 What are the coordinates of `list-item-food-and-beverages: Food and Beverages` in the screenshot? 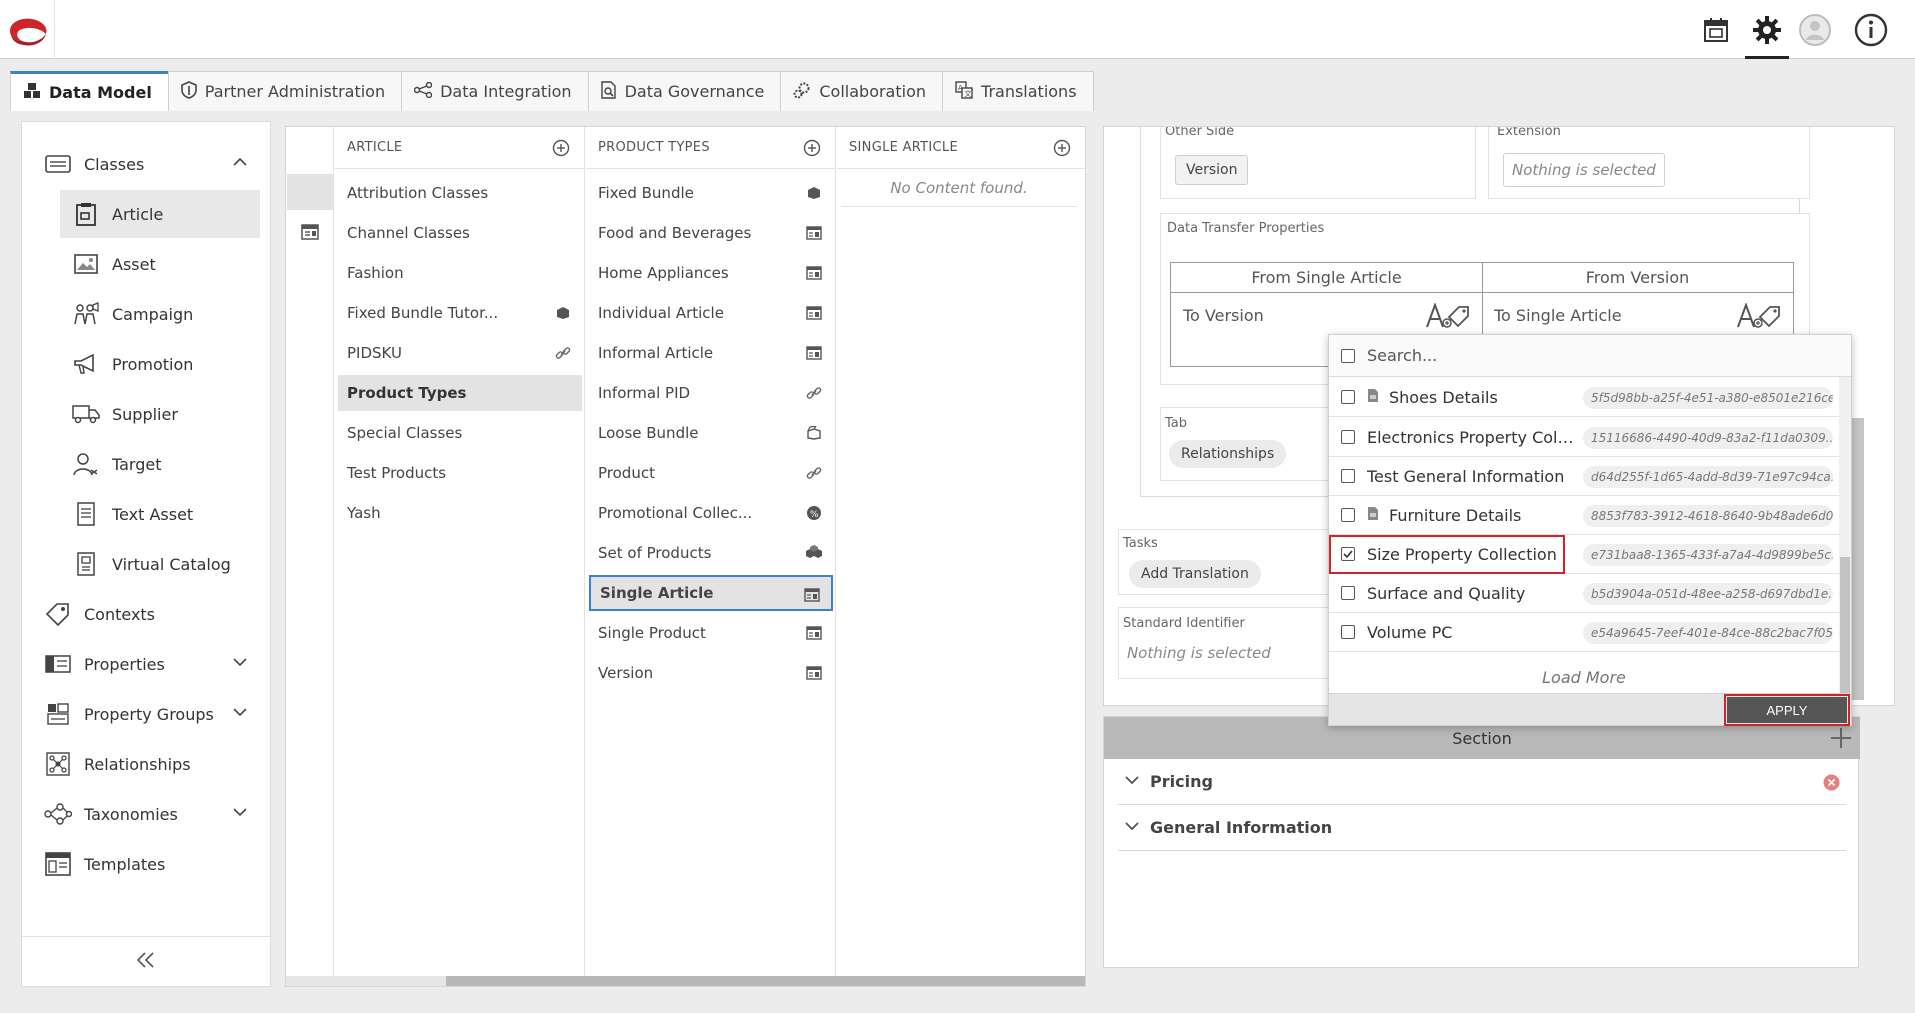 It's located at (711, 233).